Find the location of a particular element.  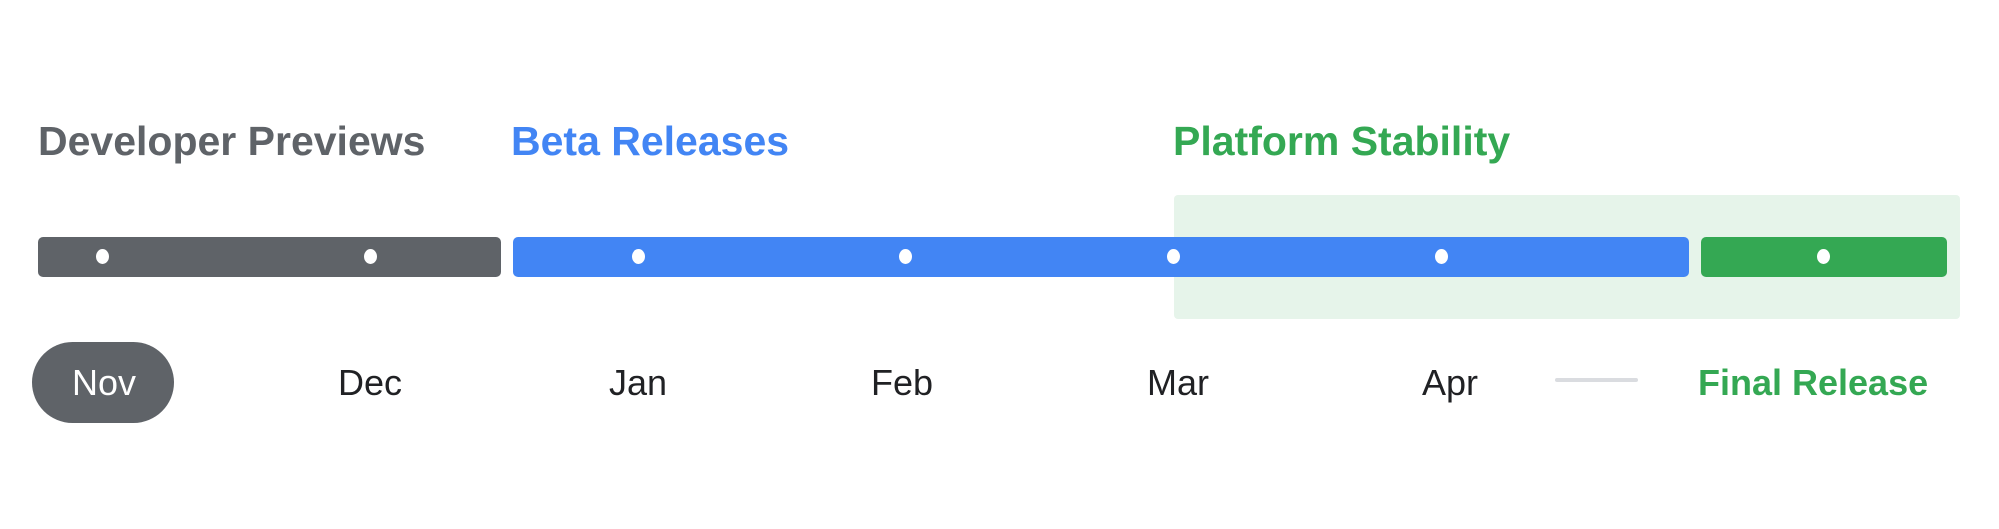

month-label-nov: Nov is located at coordinates (104, 383).